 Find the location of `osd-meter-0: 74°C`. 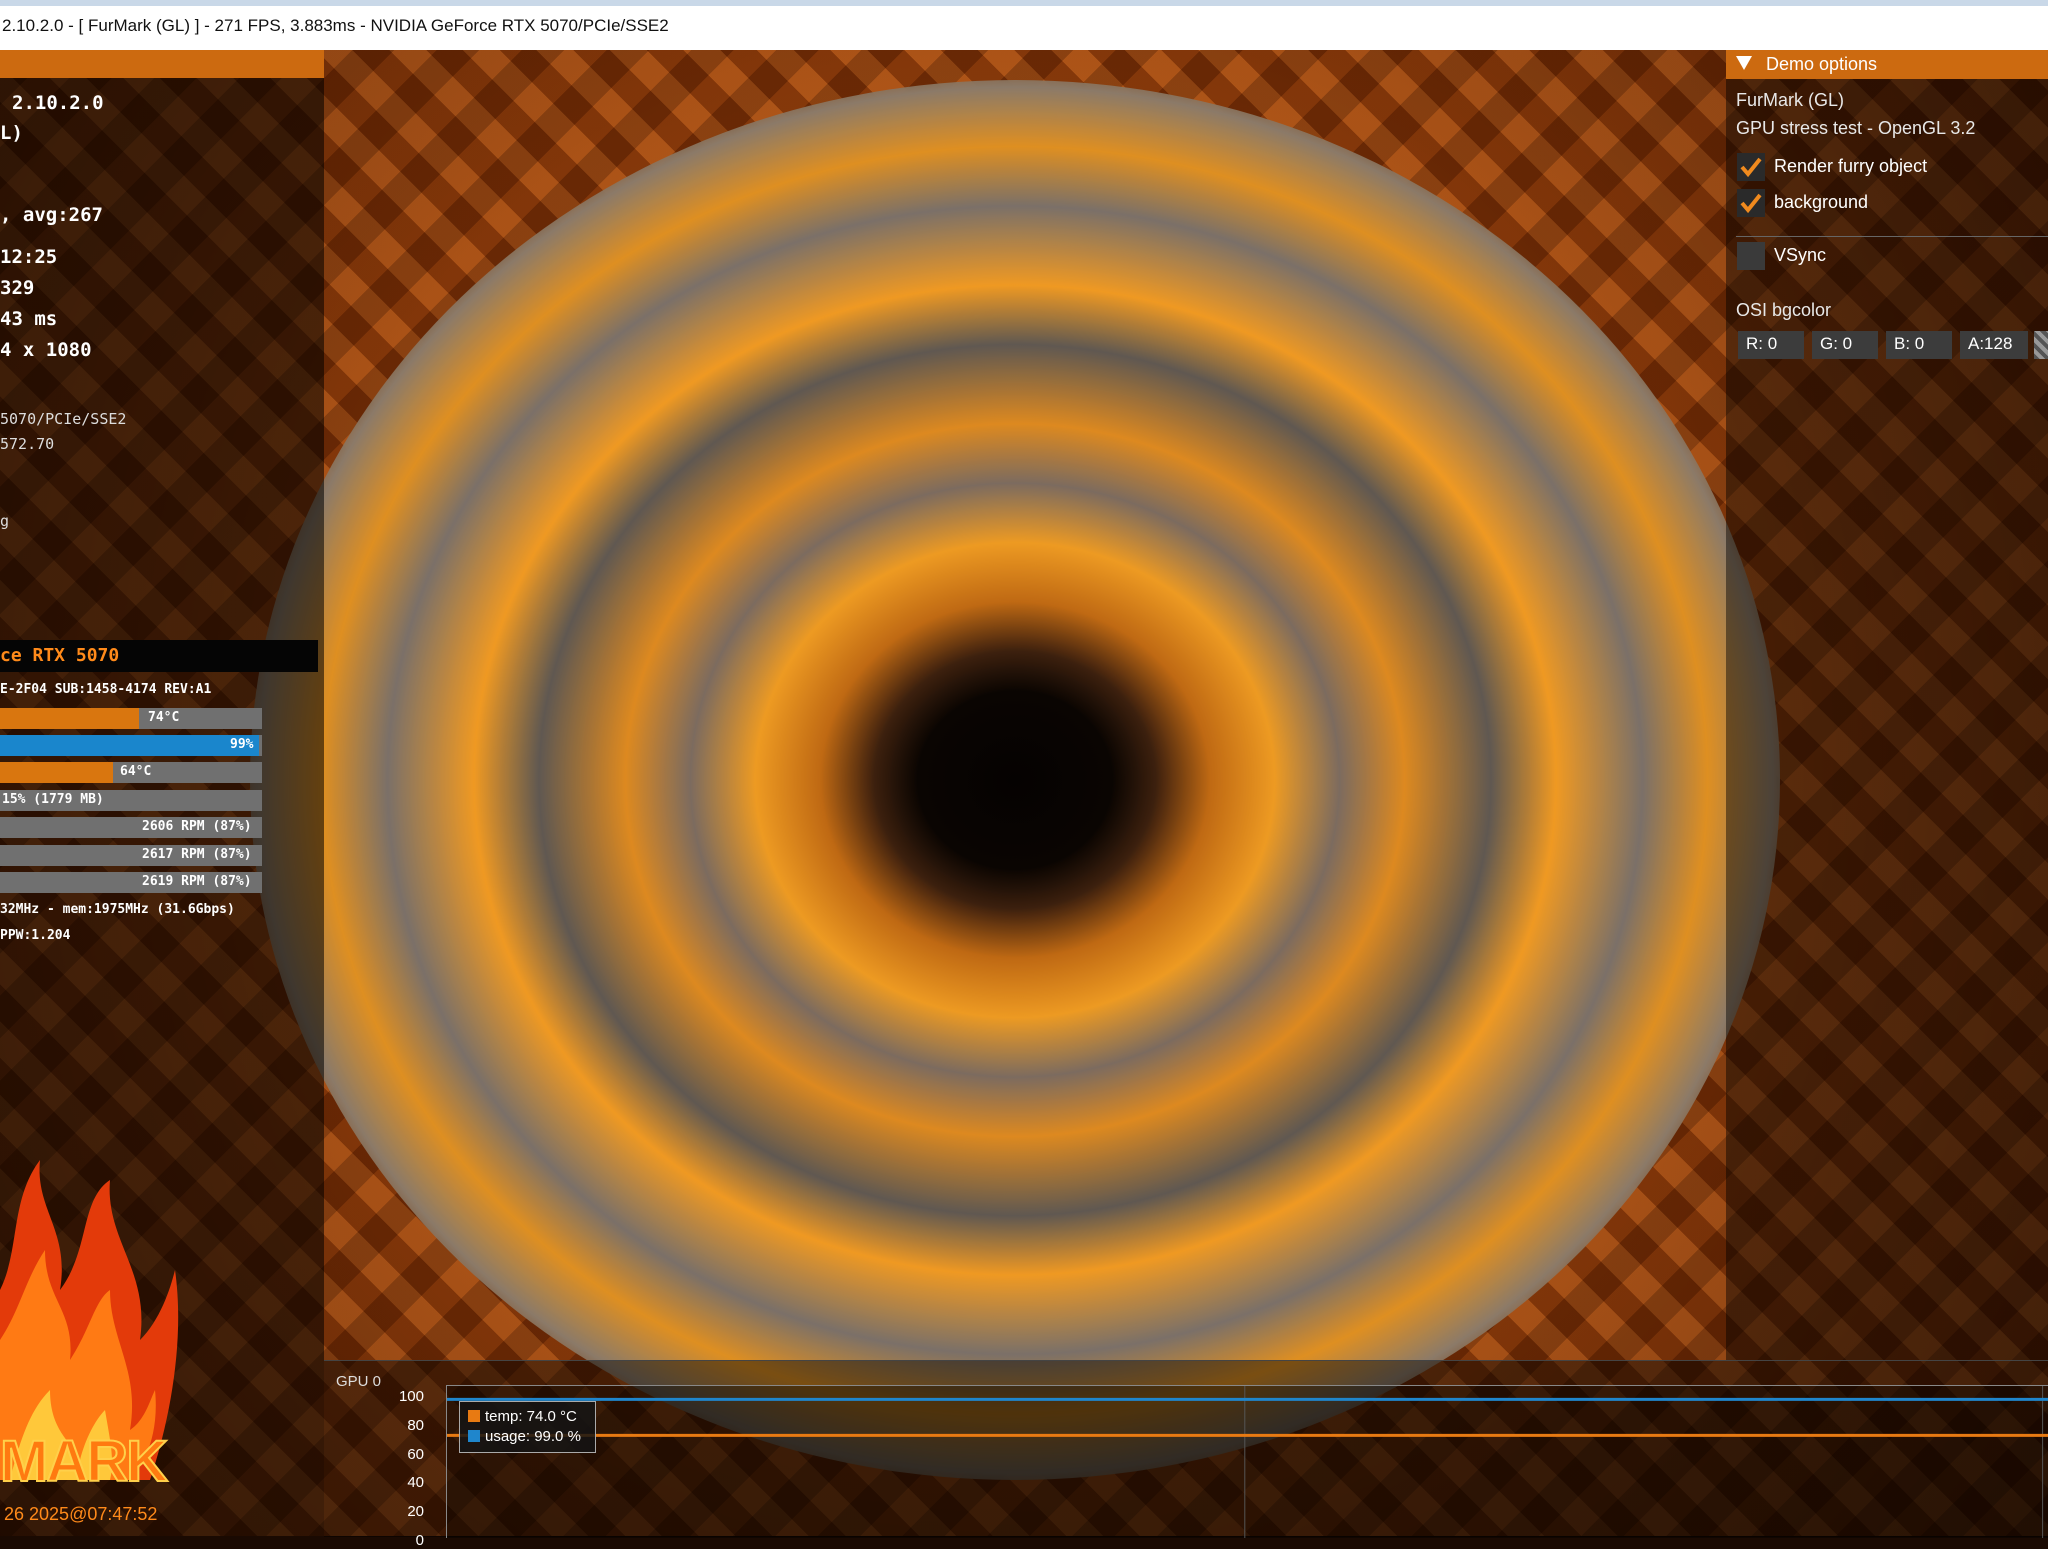

osd-meter-0: 74°C is located at coordinates (131, 718).